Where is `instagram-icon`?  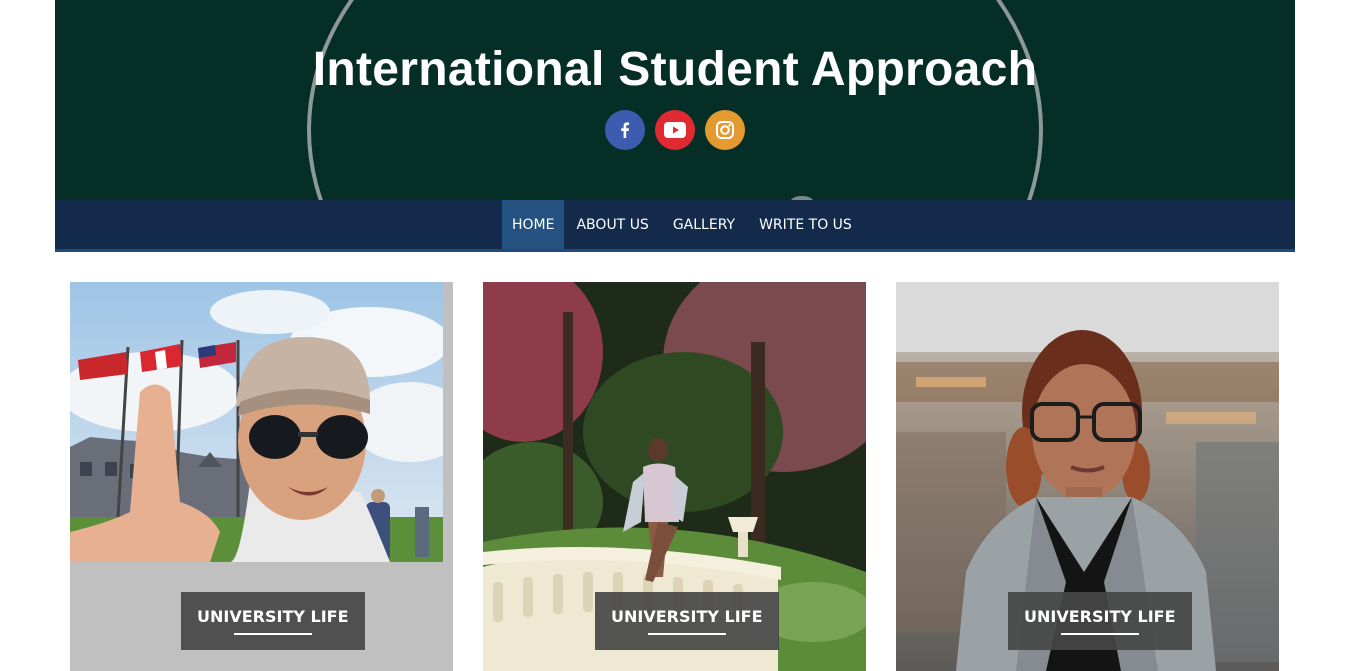
instagram-icon is located at coordinates (725, 130).